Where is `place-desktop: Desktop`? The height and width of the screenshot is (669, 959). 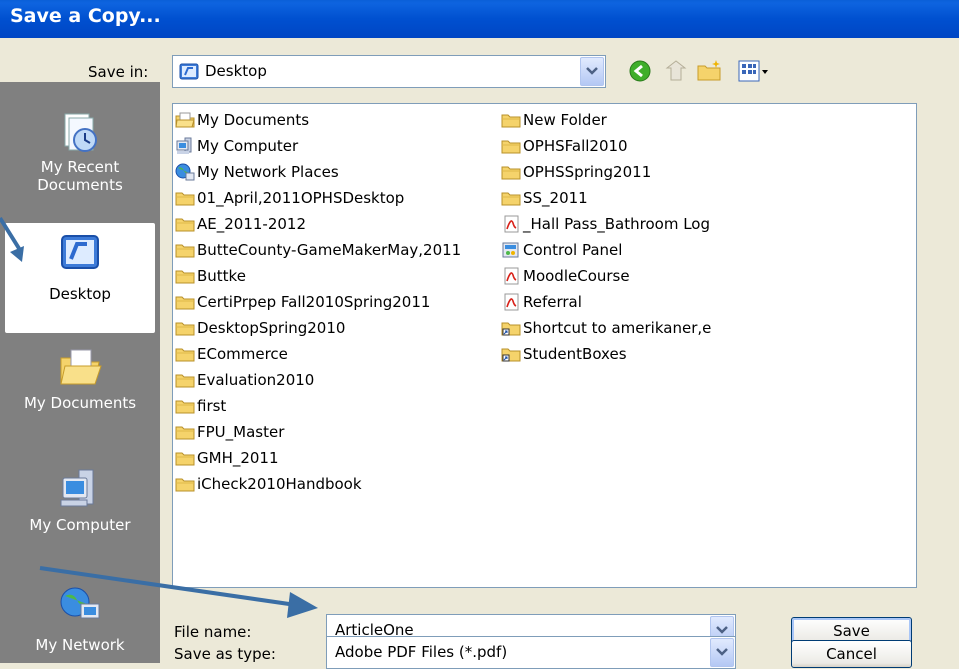 place-desktop: Desktop is located at coordinates (80, 278).